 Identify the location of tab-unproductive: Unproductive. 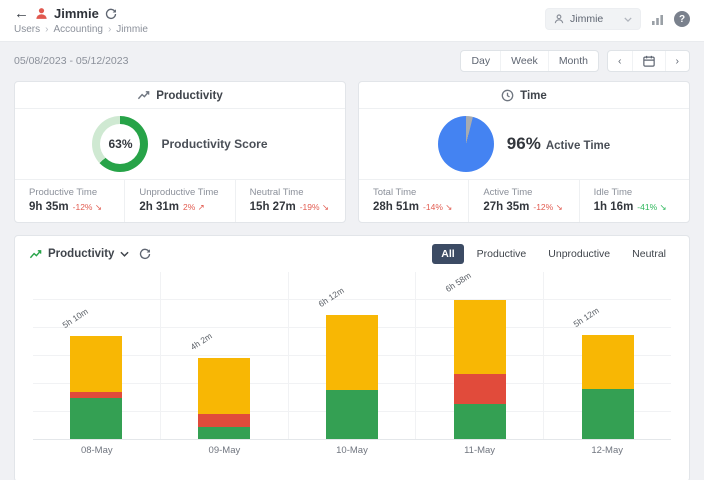
(579, 254).